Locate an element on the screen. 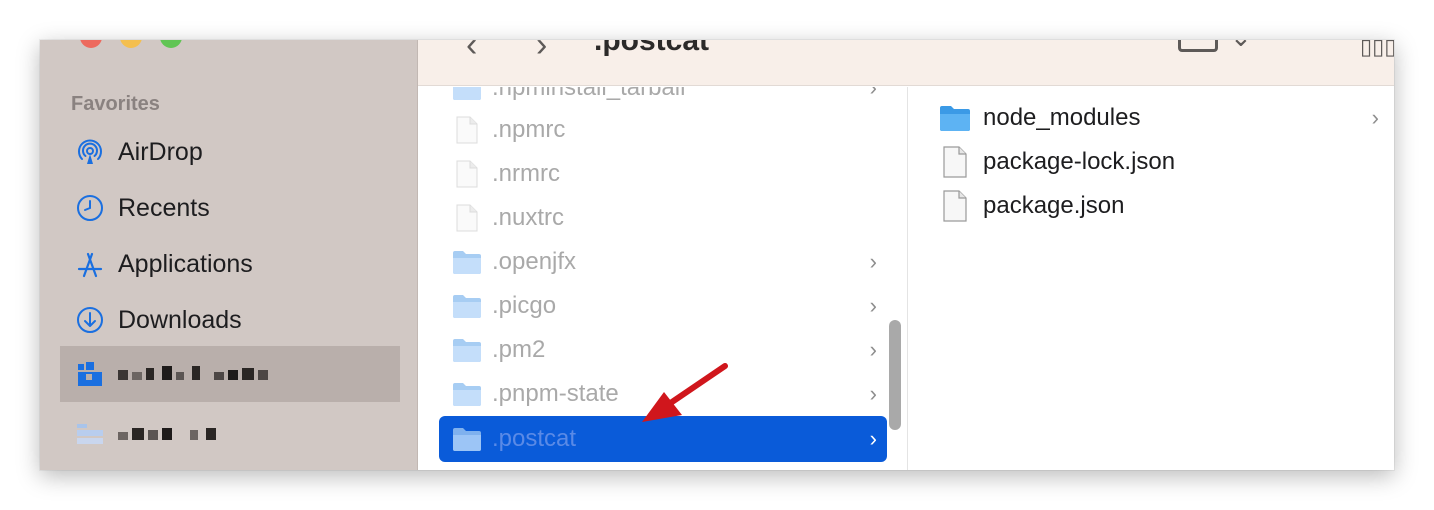 Image resolution: width=1434 pixels, height=510 pixels. list-item: package.json is located at coordinates (1159, 206).